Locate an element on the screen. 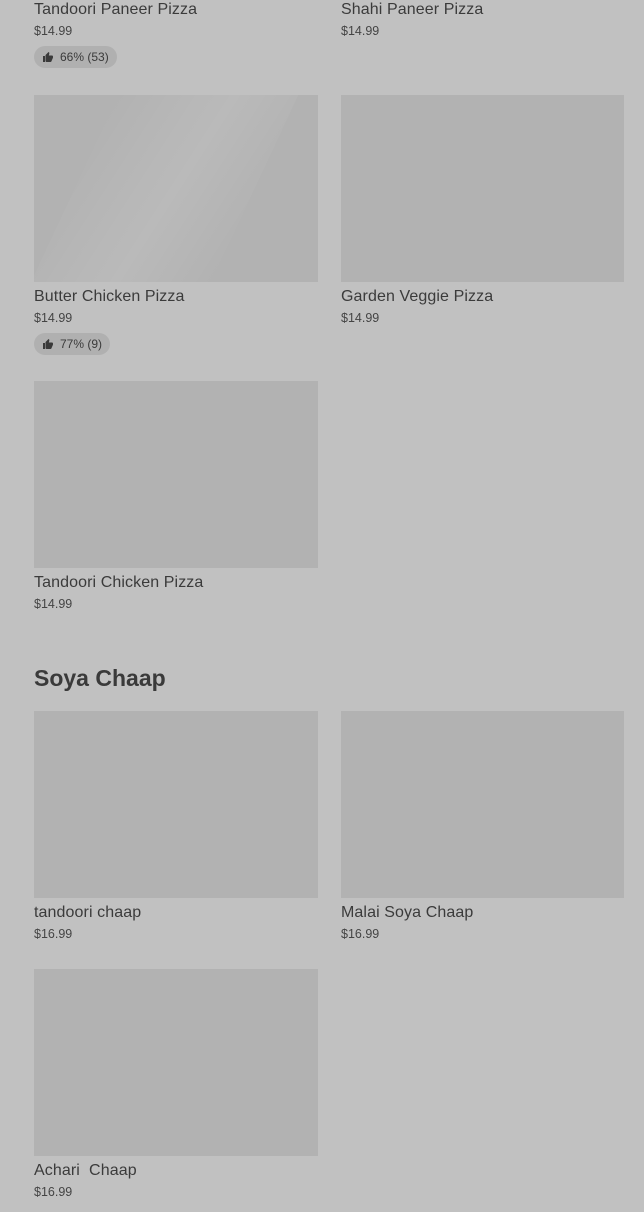  menu-item-card: Shahi Paneer Pizza $14.99 is located at coordinates (482, 19).